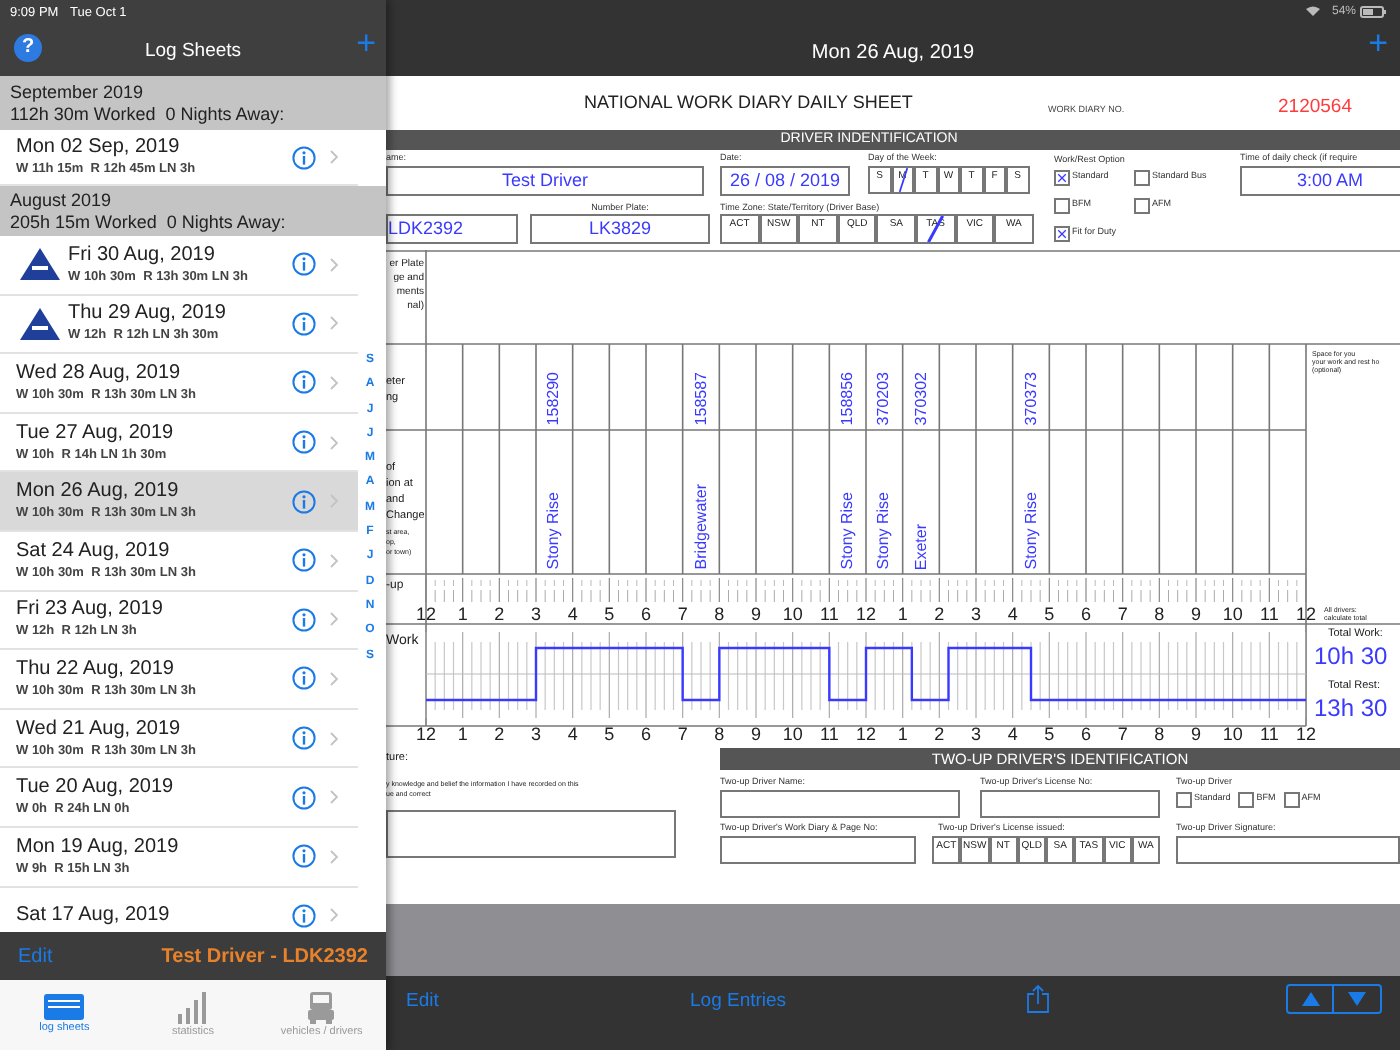  Describe the element at coordinates (645, 734) in the screenshot. I see `hour-label: 6` at that location.